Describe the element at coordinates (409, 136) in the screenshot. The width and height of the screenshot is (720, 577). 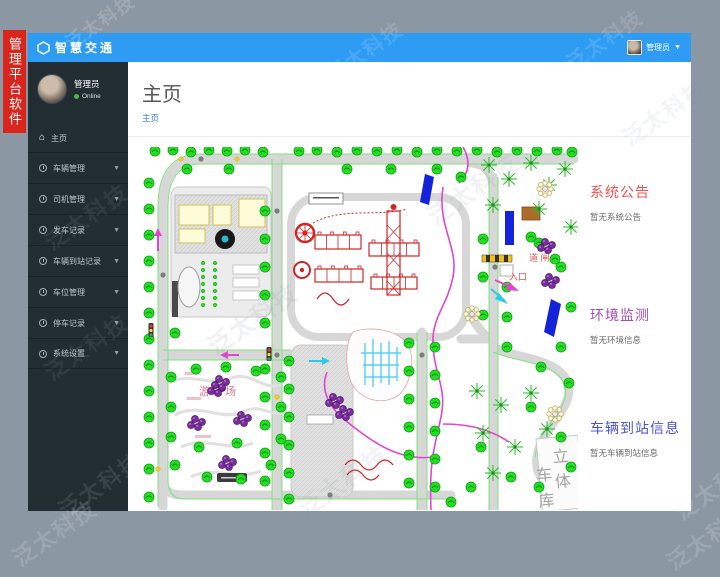
I see `divider` at that location.